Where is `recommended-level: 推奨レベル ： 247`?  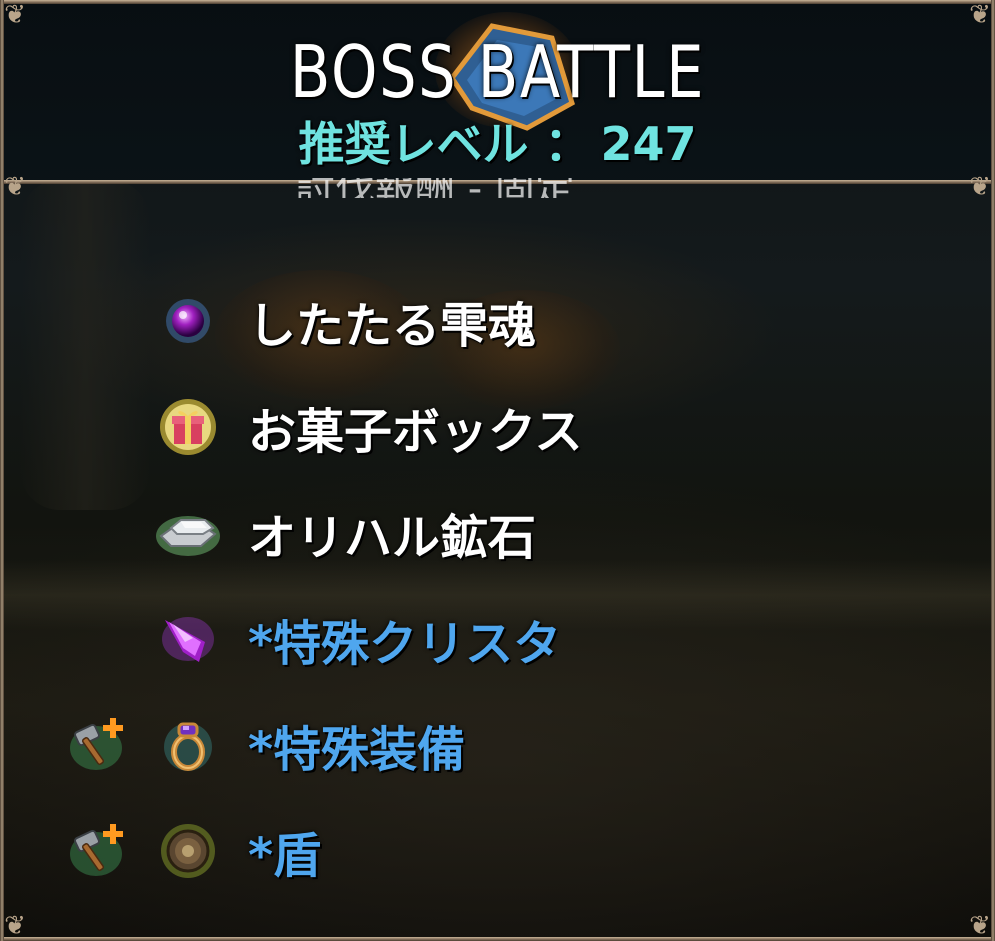 recommended-level: 推奨レベル ： 247 is located at coordinates (497, 141).